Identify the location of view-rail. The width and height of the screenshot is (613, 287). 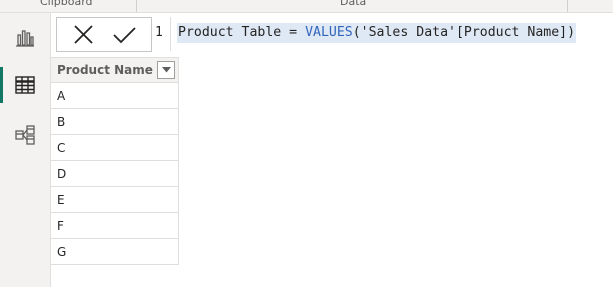
(25, 150).